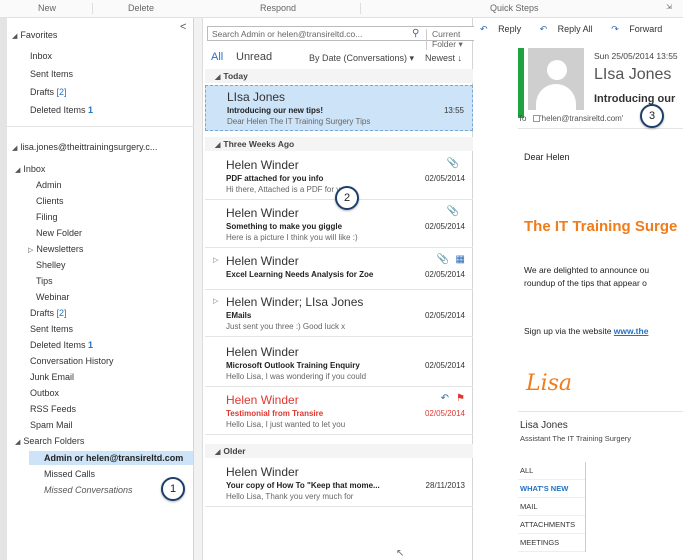 This screenshot has height=560, width=683. What do you see at coordinates (547, 157) in the screenshot?
I see `email-greeting: Dear Helen` at bounding box center [547, 157].